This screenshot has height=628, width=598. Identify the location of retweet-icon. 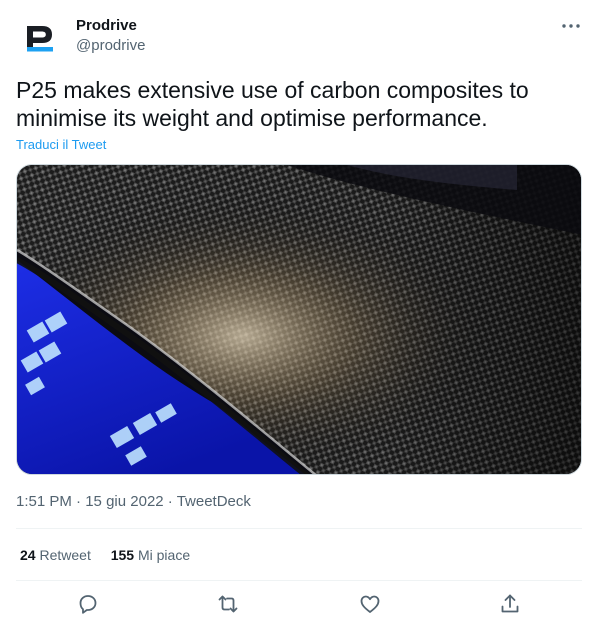
(228, 604).